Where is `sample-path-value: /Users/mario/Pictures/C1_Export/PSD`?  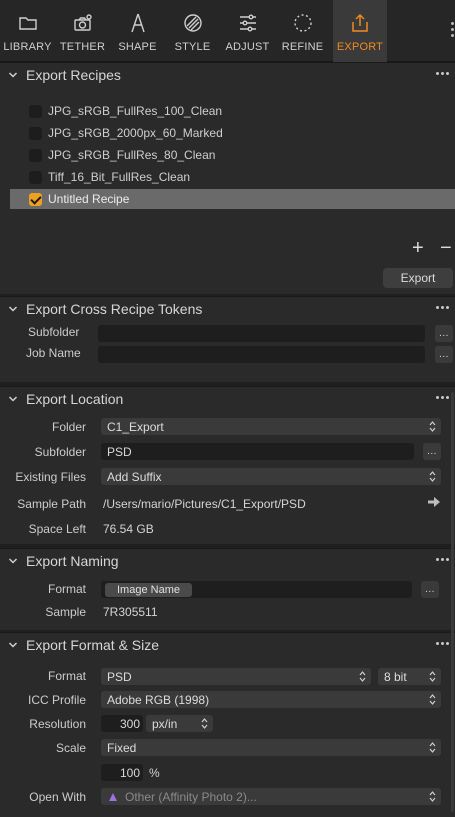
sample-path-value: /Users/mario/Pictures/C1_Export/PSD is located at coordinates (204, 504).